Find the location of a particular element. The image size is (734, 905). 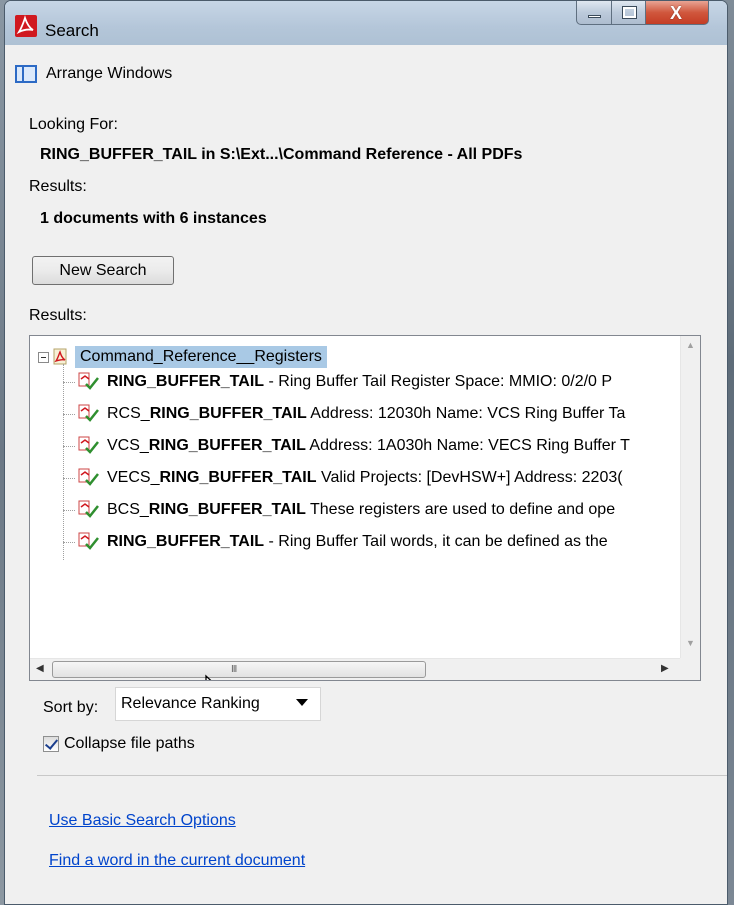

collapse-toggle-icon is located at coordinates (43, 357).